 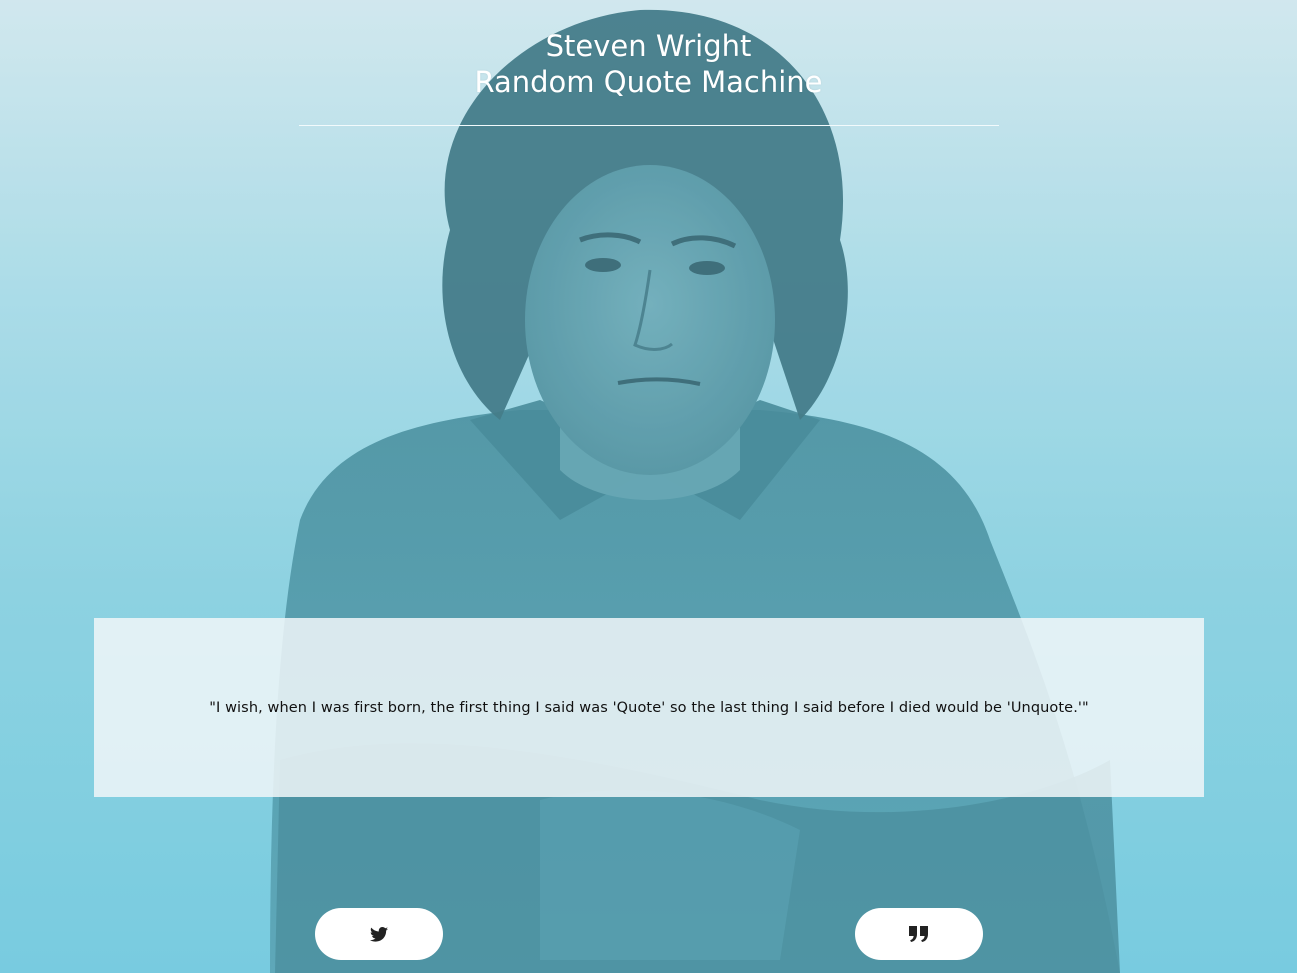 I want to click on tweet-button, so click(x=379, y=934).